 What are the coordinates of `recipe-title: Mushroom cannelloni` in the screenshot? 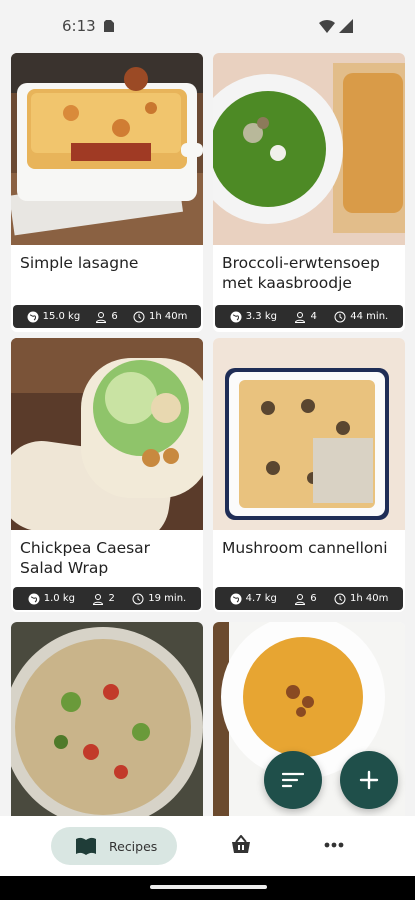 It's located at (305, 548).